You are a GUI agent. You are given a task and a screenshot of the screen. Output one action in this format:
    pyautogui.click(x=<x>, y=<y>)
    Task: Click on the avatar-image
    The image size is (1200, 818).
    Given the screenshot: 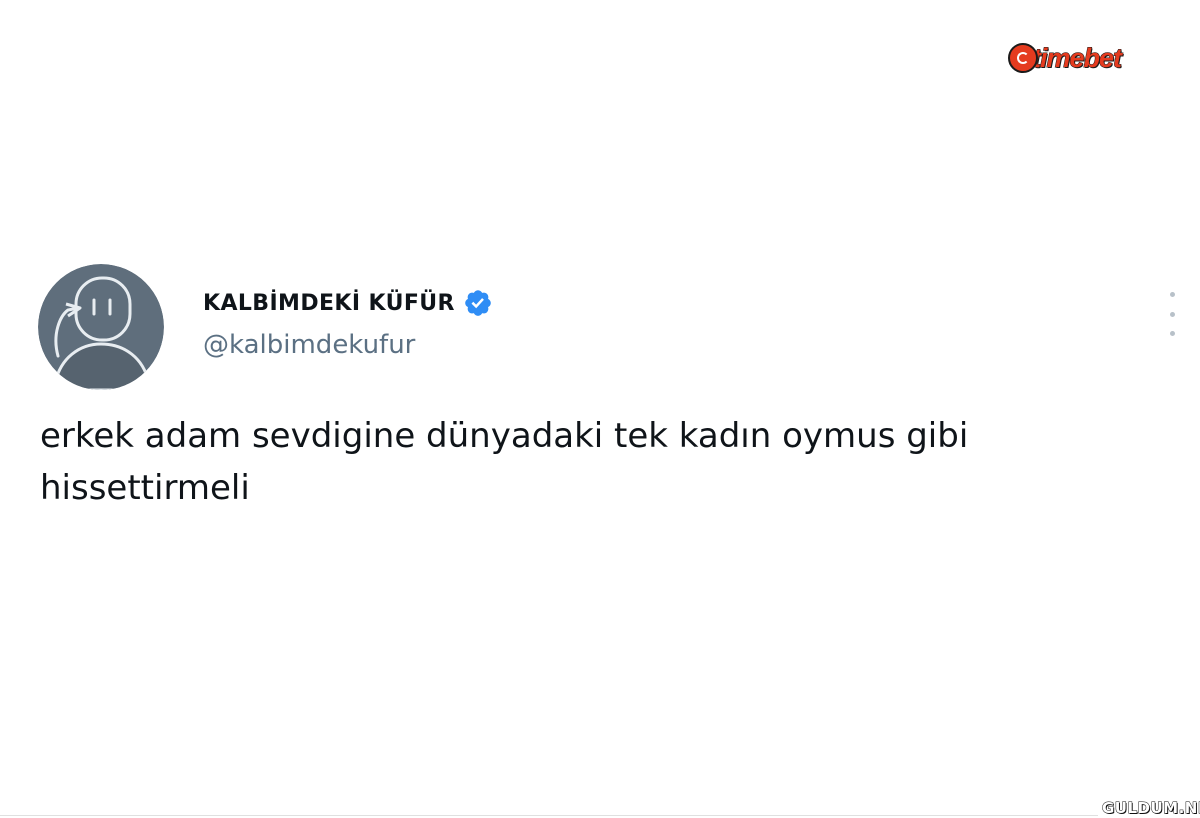 What is the action you would take?
    pyautogui.click(x=101, y=327)
    